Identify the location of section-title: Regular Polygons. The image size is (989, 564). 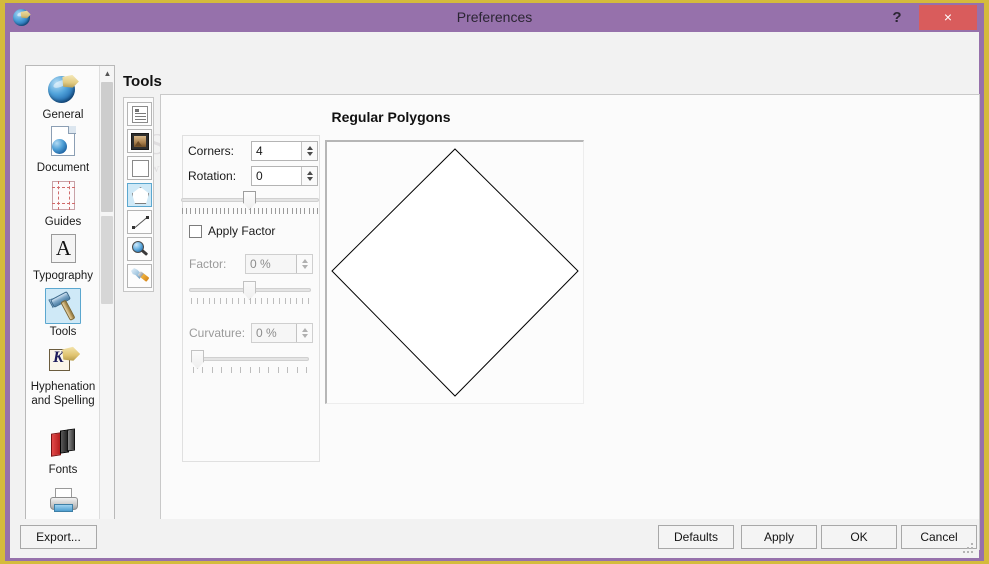
(391, 117).